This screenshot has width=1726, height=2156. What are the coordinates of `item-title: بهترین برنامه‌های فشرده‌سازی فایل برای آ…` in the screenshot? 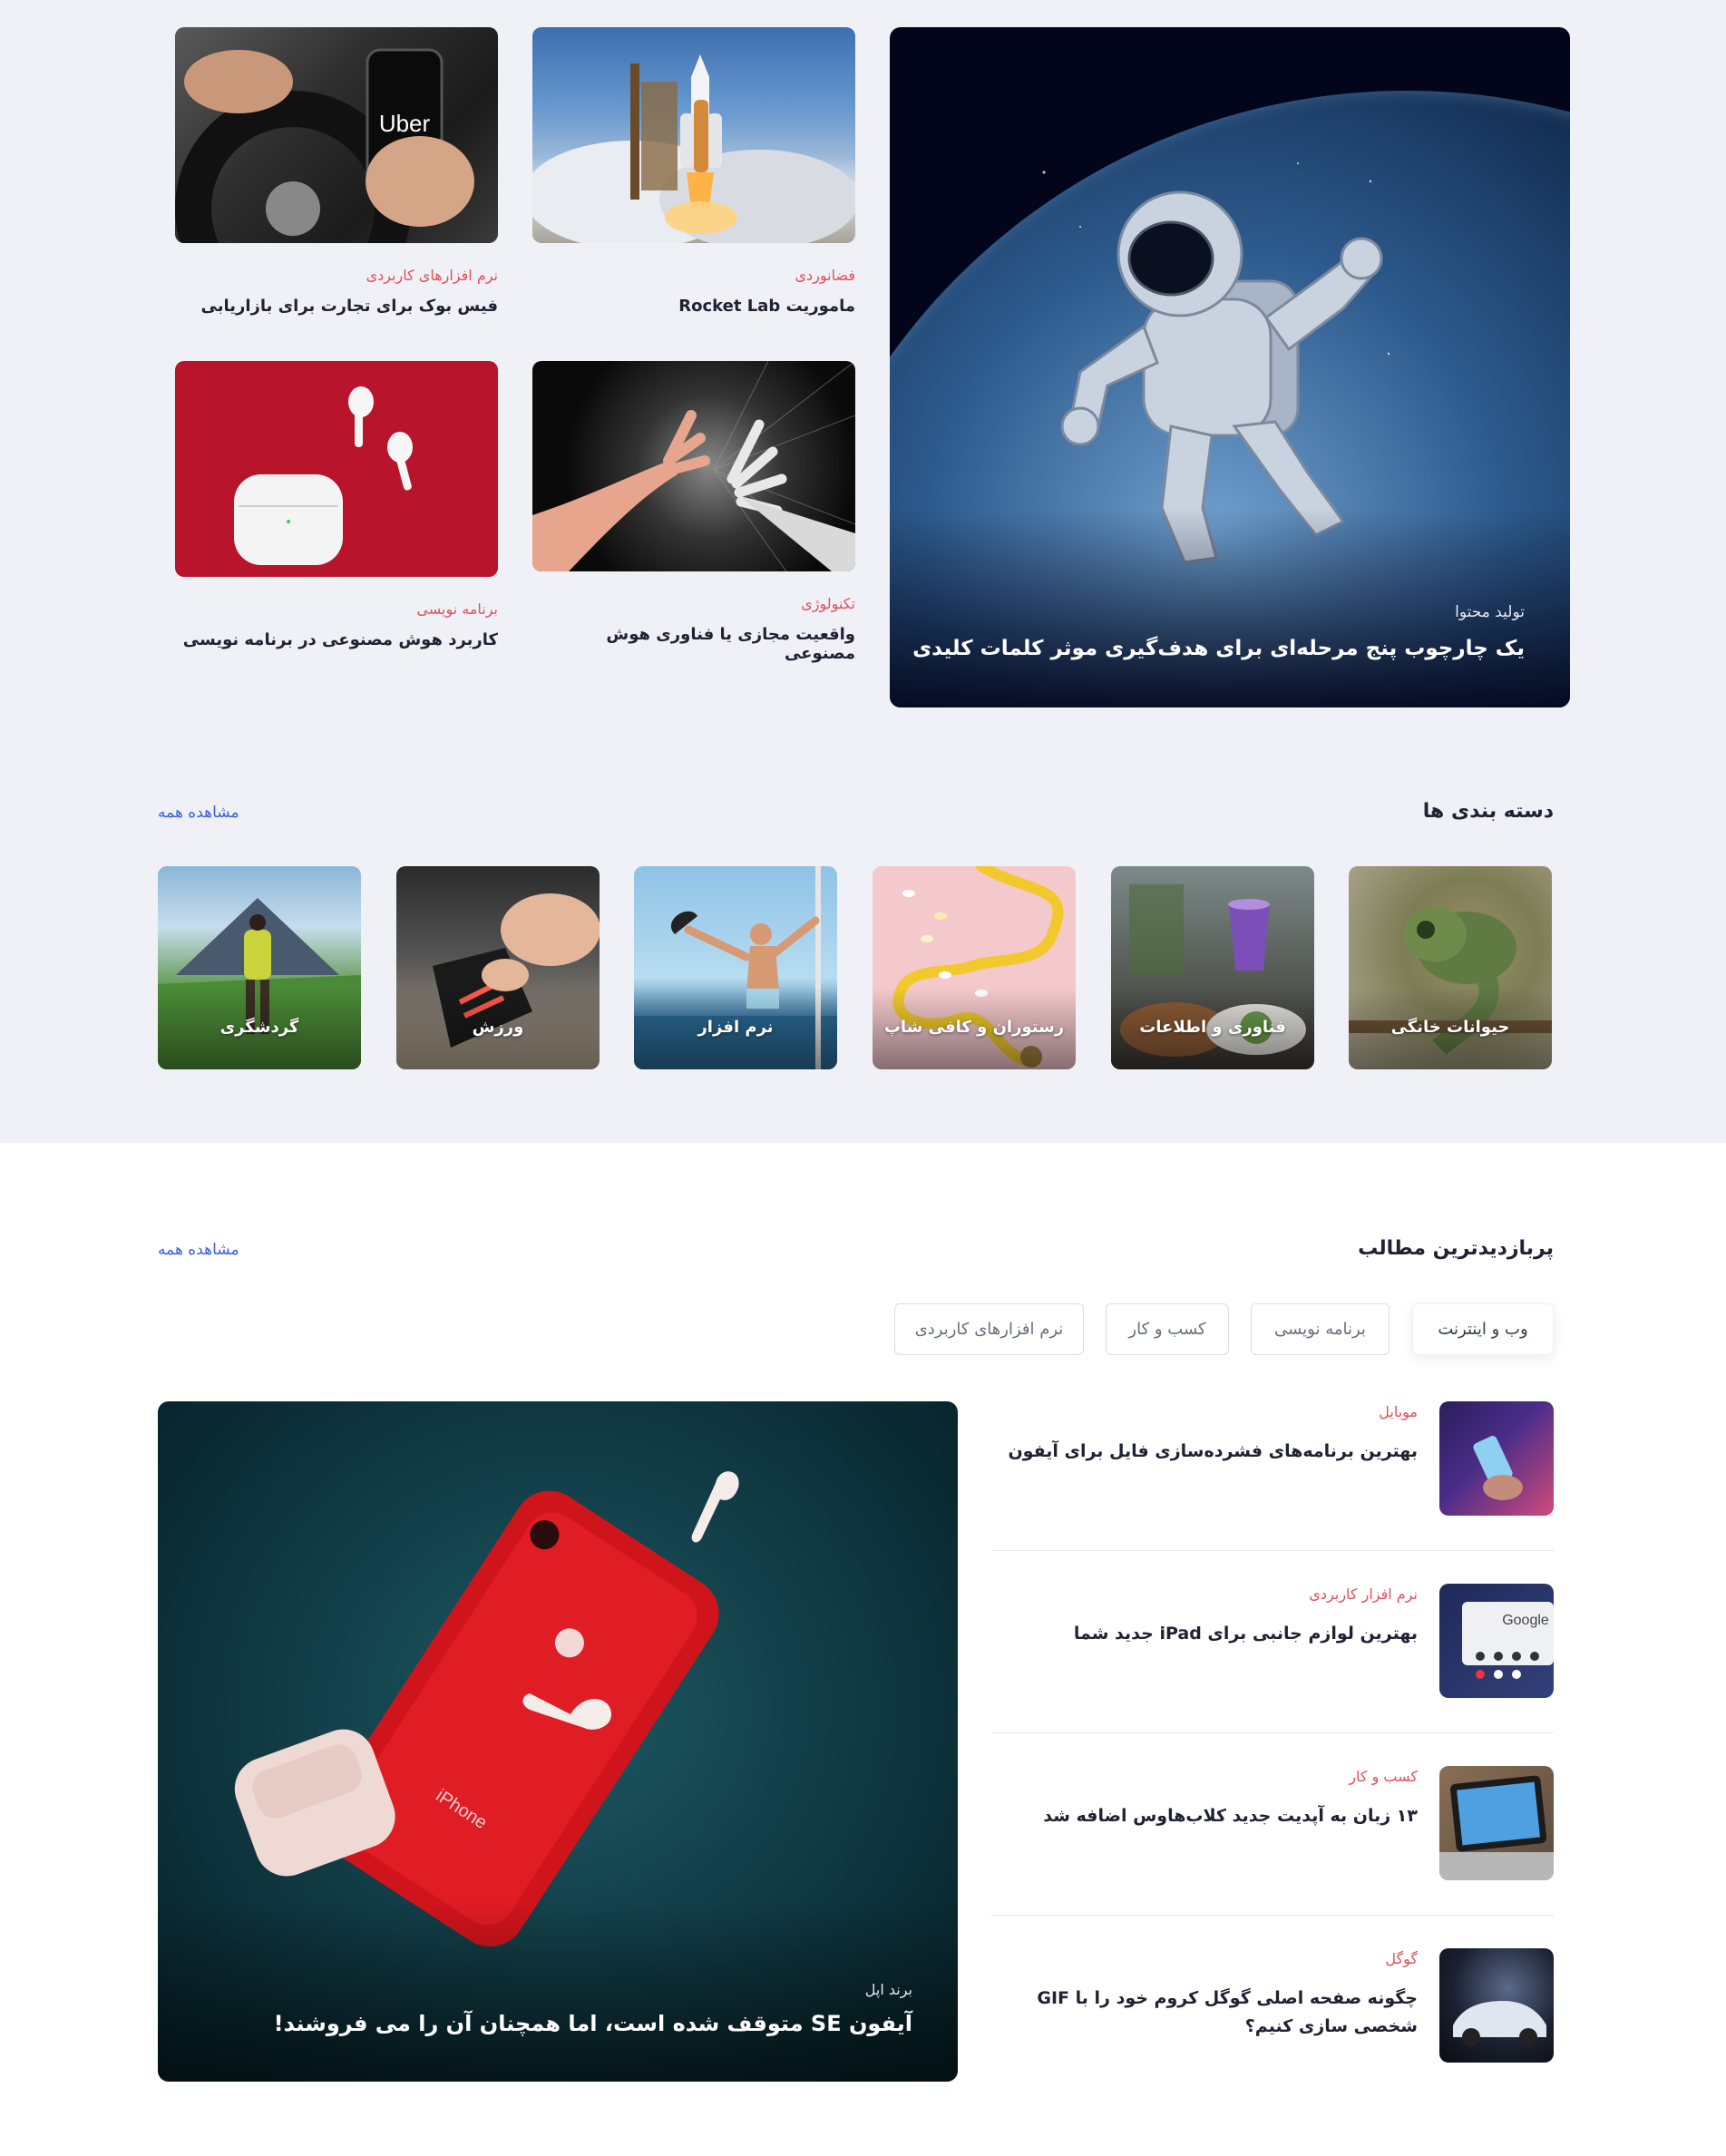 It's located at (1209, 1452).